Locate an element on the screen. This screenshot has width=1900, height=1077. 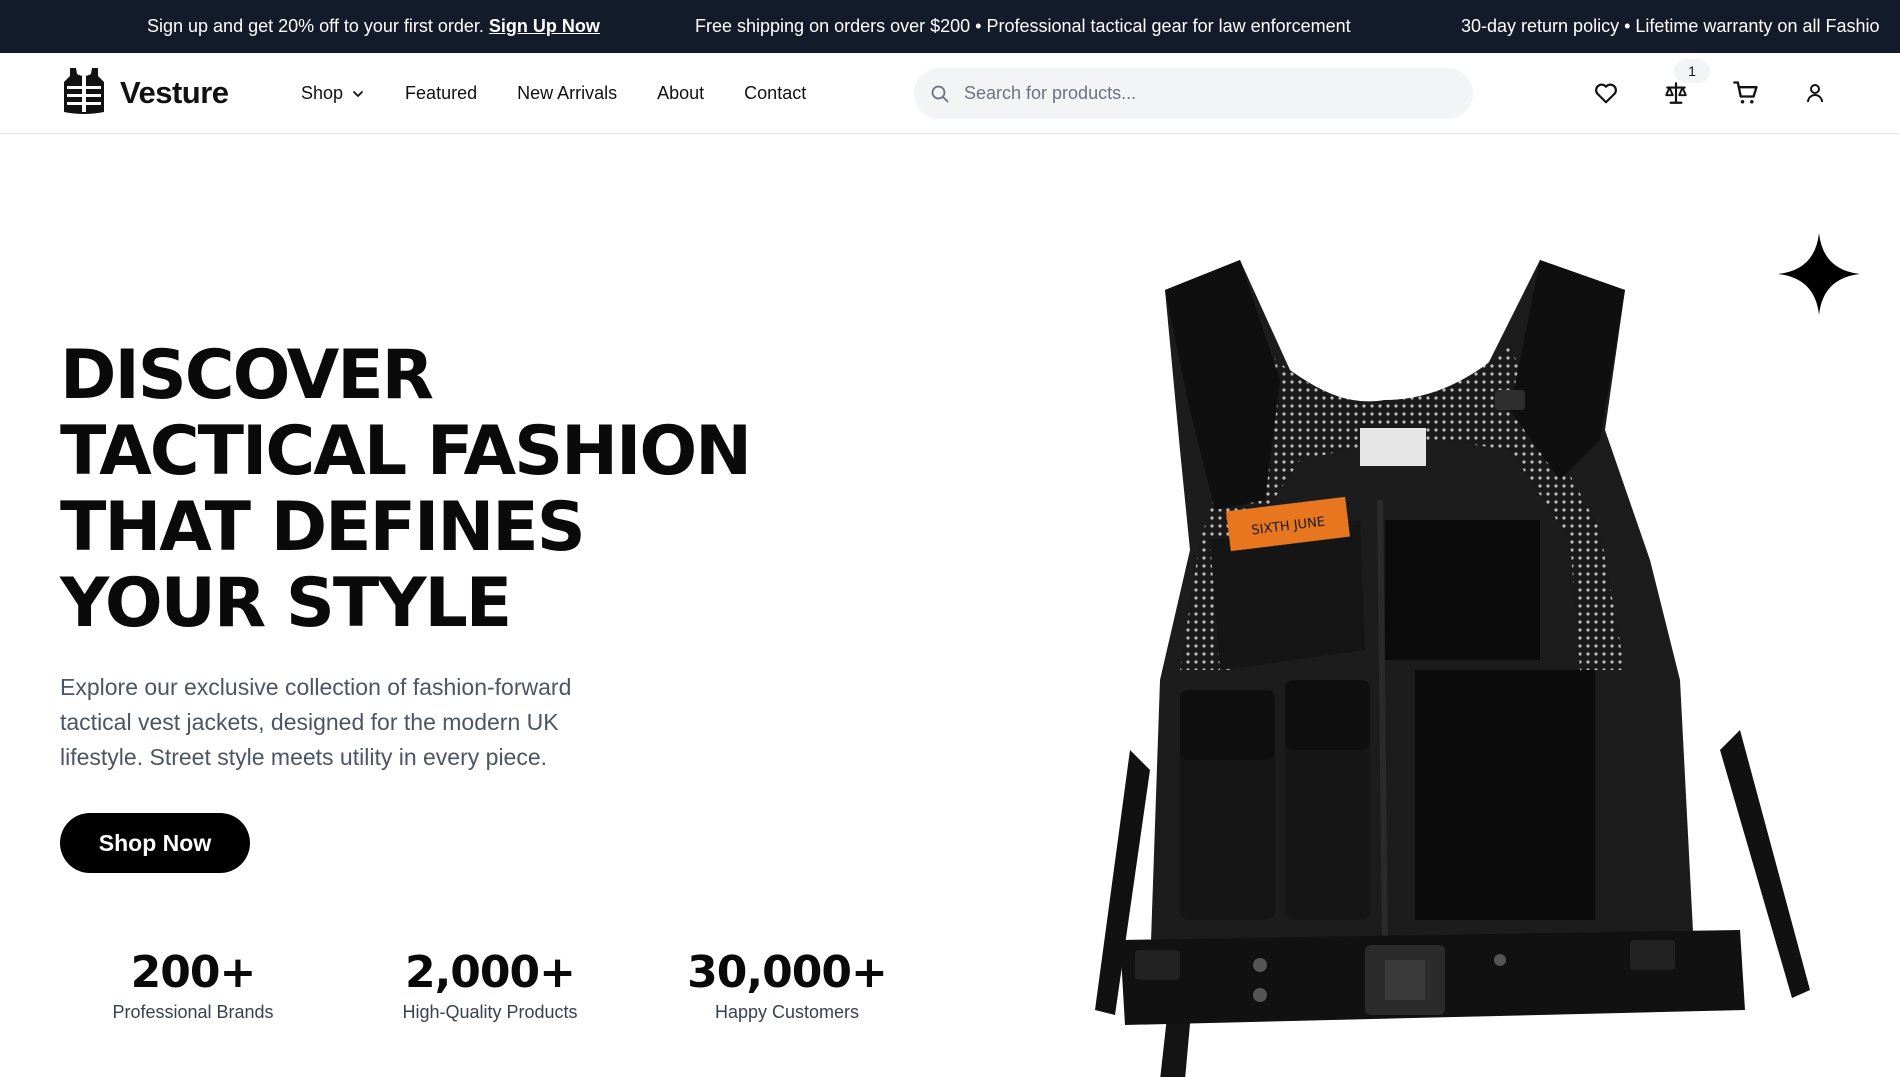
hero-title-line: THAT DEFINES is located at coordinates (323, 527).